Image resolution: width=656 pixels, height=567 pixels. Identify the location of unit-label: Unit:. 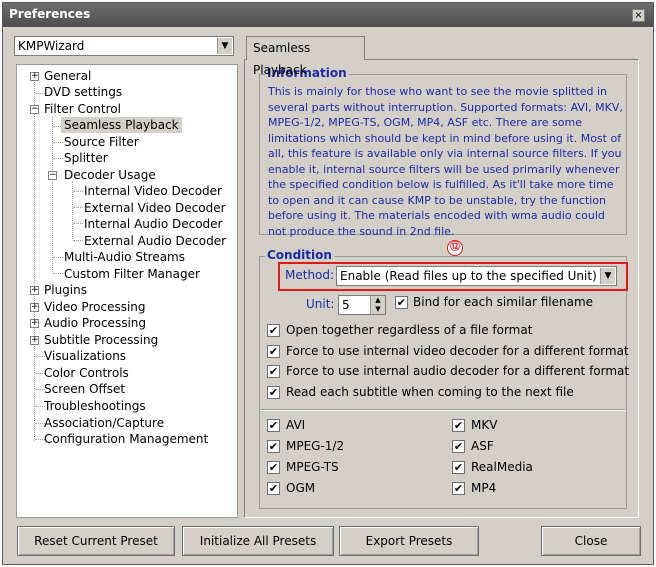
(320, 304).